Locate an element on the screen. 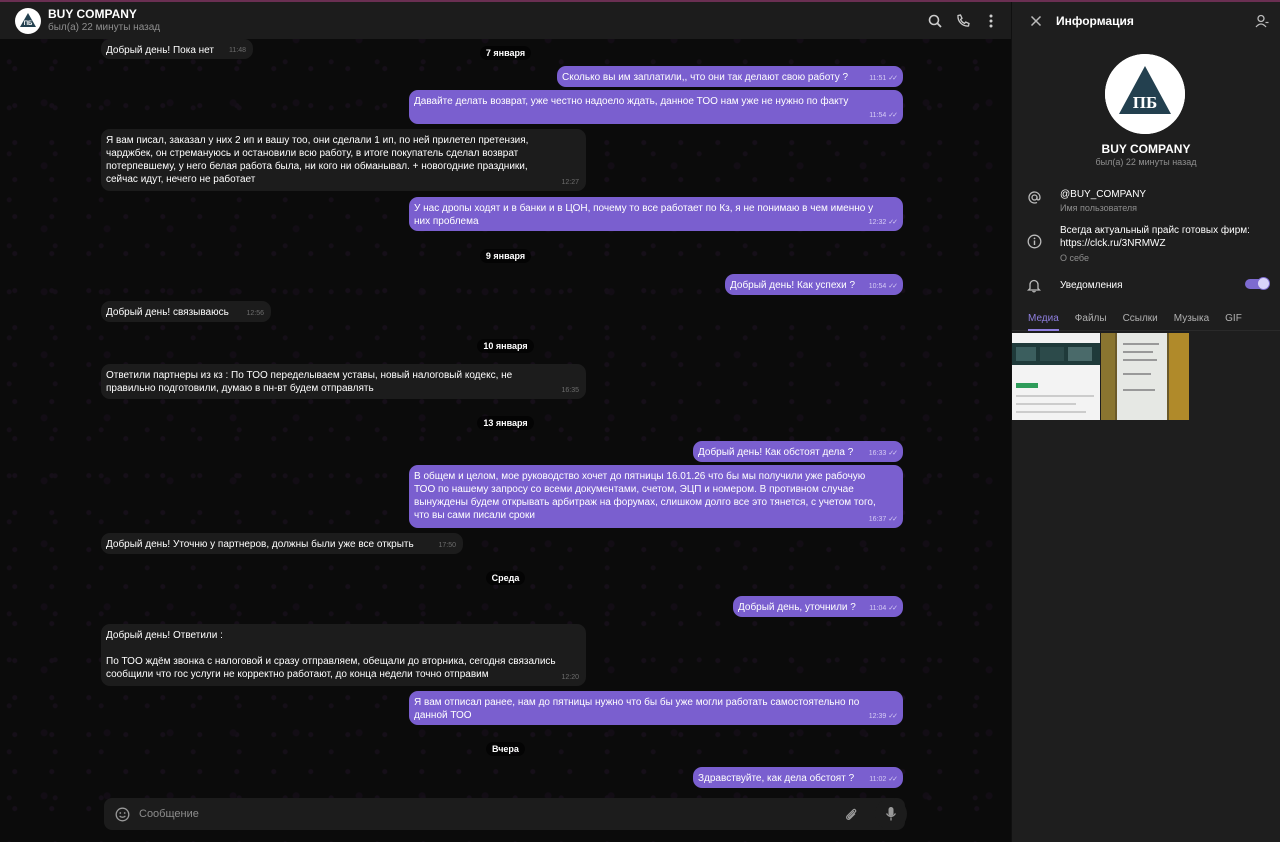 Image resolution: width=1280 pixels, height=842 pixels. date-separator: Среда is located at coordinates (505, 578).